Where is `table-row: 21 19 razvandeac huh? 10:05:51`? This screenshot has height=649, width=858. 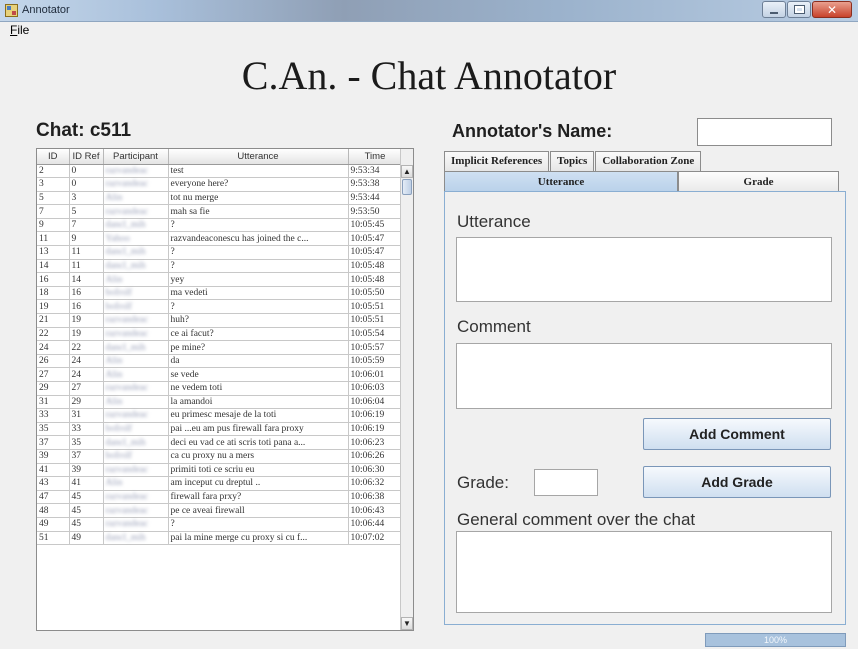 table-row: 21 19 razvandeac huh? 10:05:51 is located at coordinates (220, 320).